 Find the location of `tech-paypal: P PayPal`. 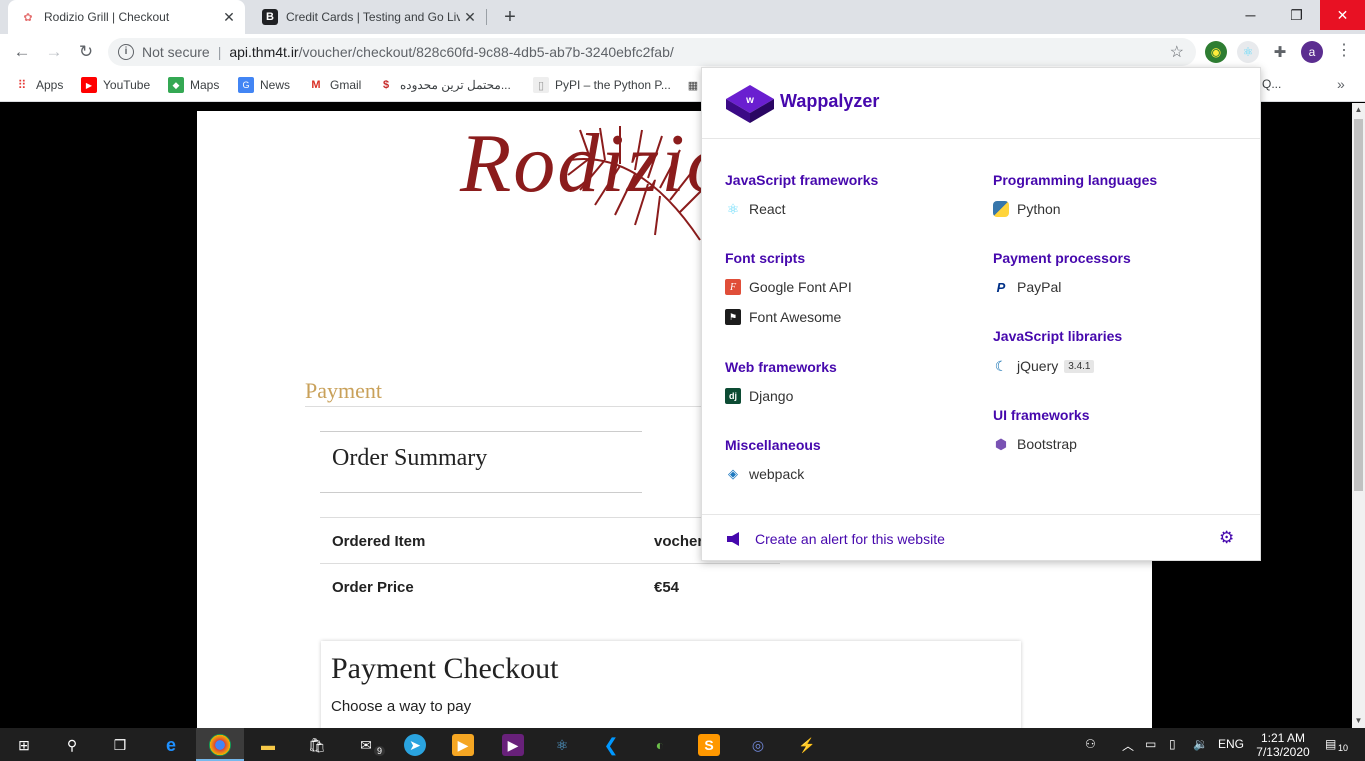

tech-paypal: P PayPal is located at coordinates (1027, 287).